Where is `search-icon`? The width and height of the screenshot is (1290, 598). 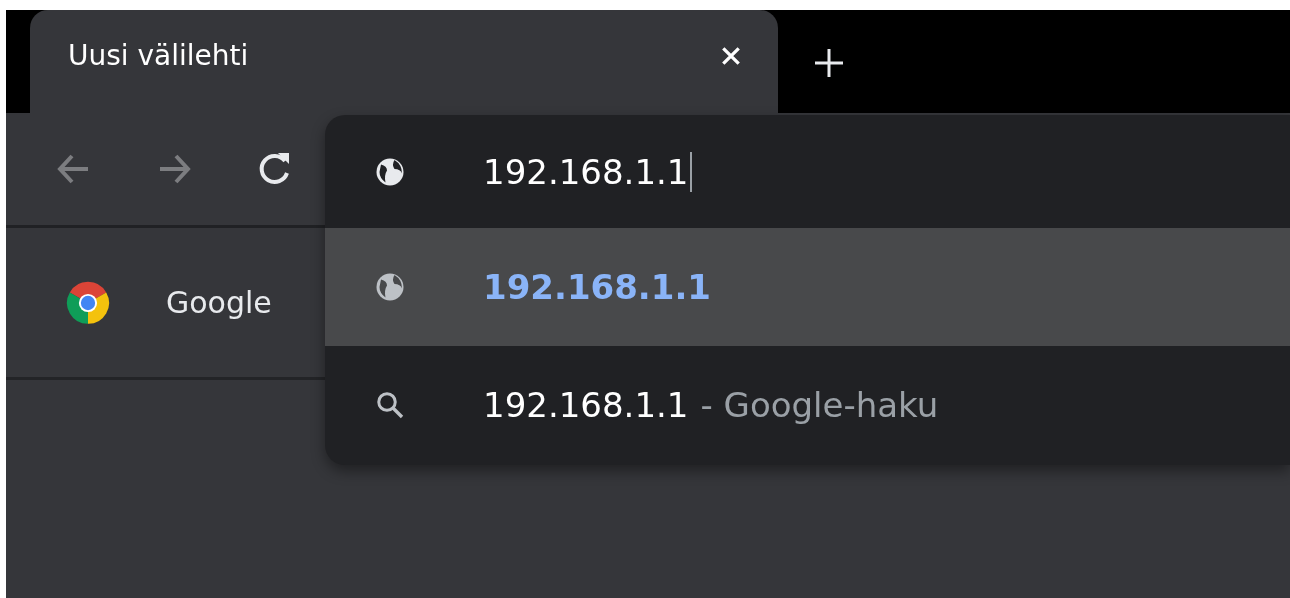 search-icon is located at coordinates (390, 405).